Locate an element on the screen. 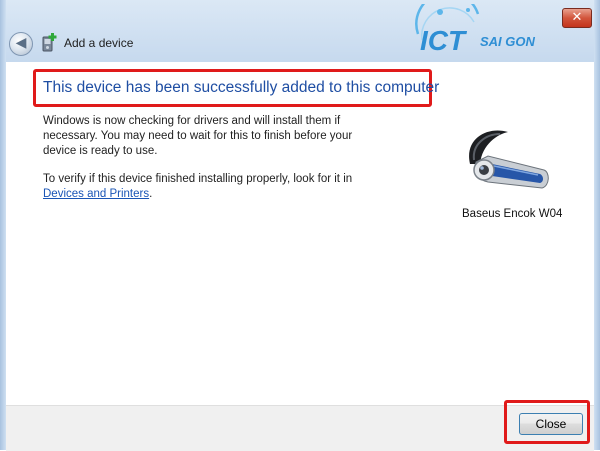  bluetooth-headset-icon is located at coordinates (509, 159).